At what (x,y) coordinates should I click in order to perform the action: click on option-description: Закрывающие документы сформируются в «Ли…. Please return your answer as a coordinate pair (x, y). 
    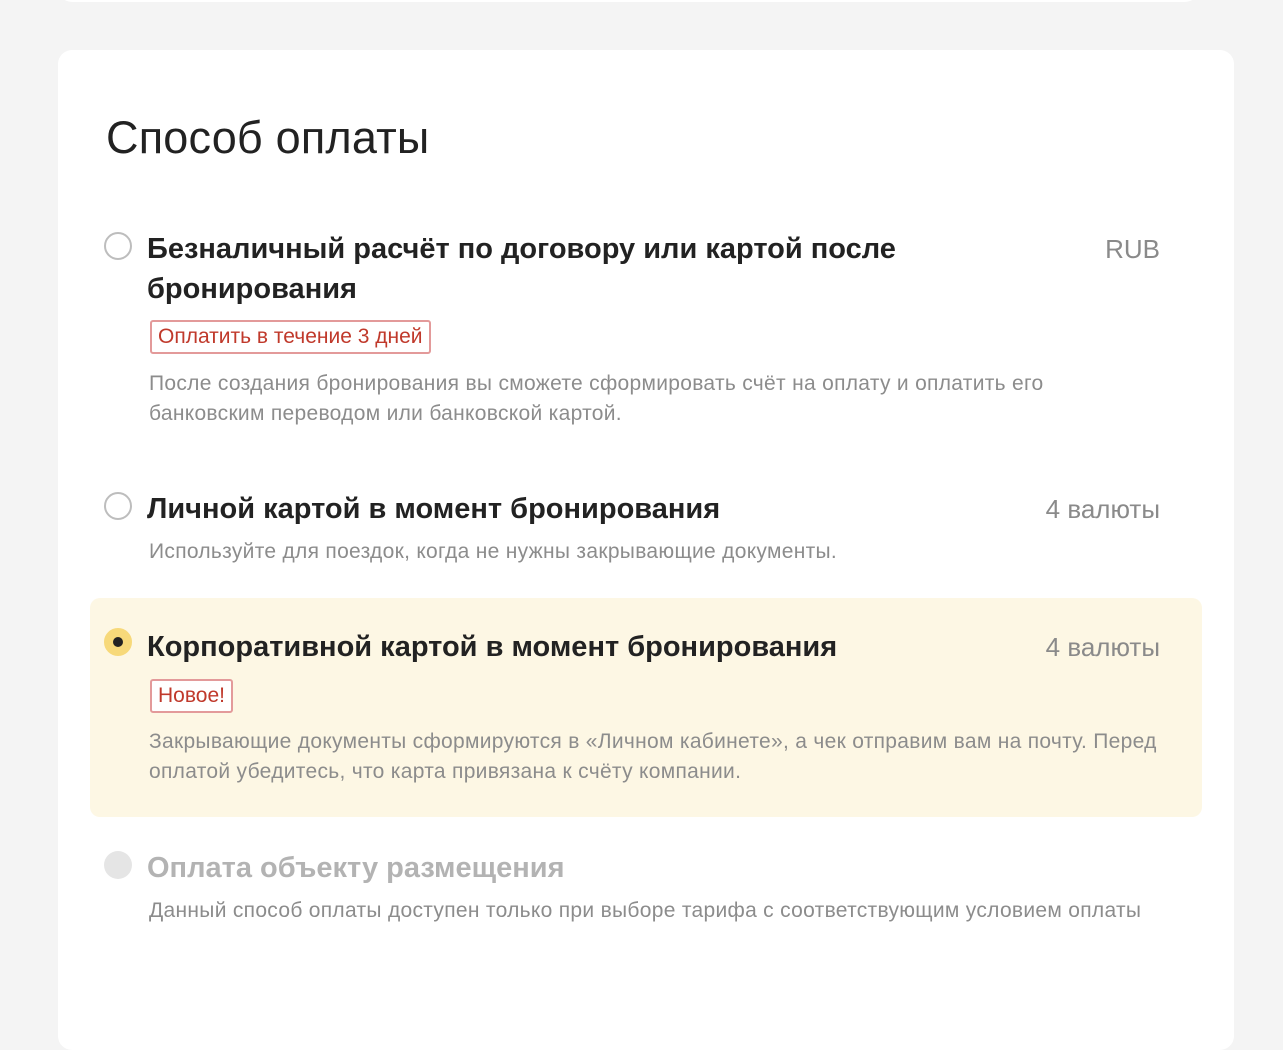
    Looking at the image, I should click on (653, 756).